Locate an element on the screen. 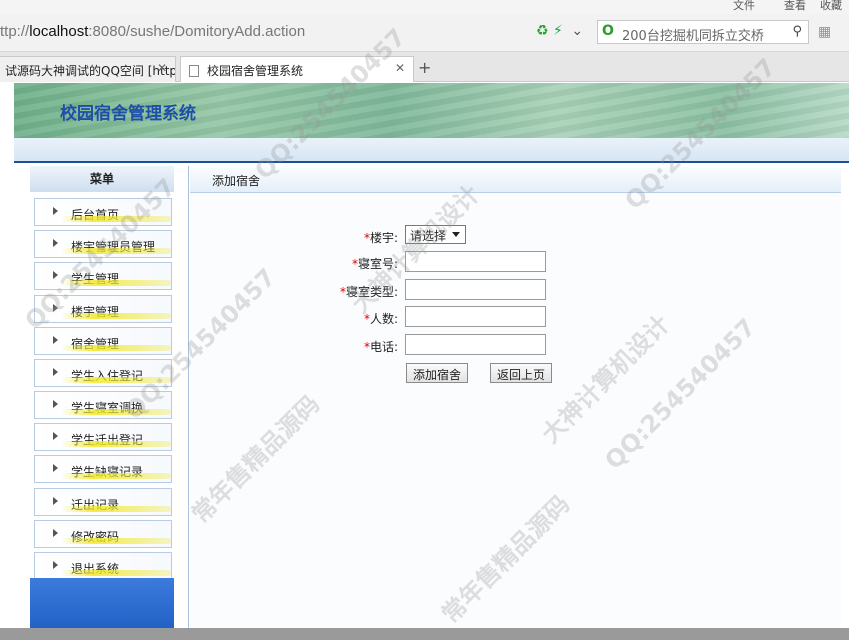  building-select: 请选择 is located at coordinates (435, 234).